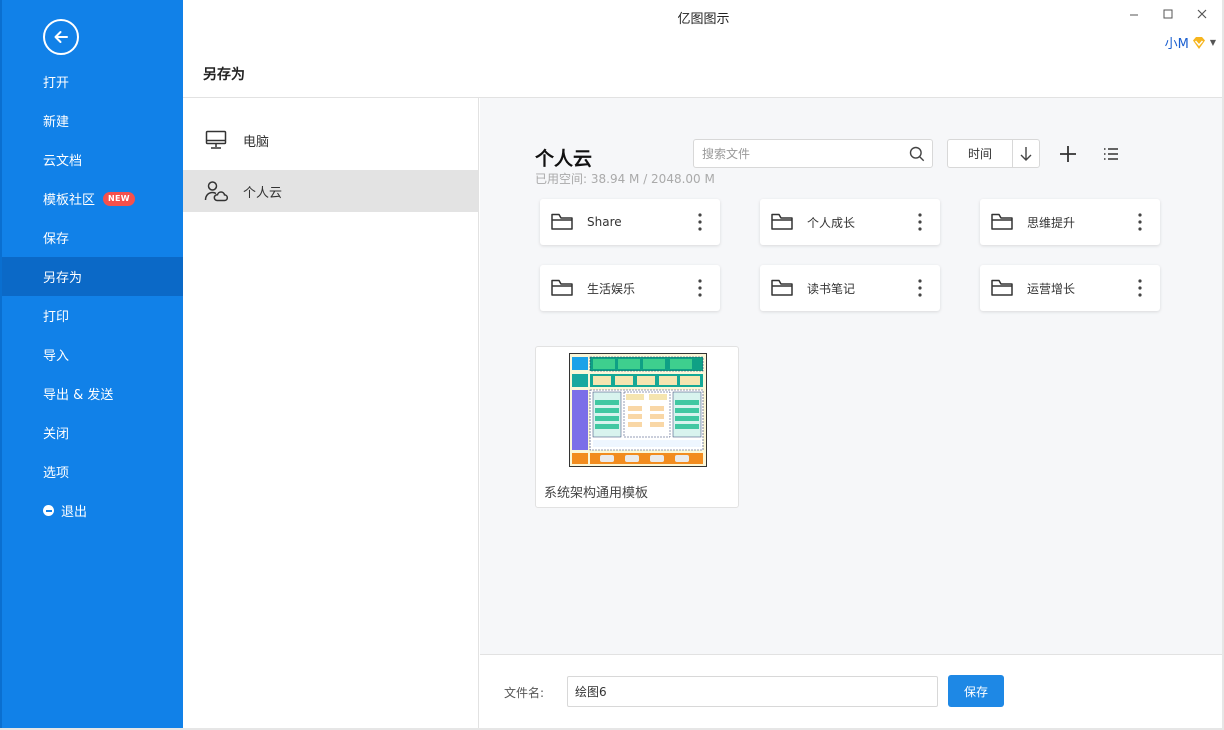  I want to click on search-input, so click(794, 153).